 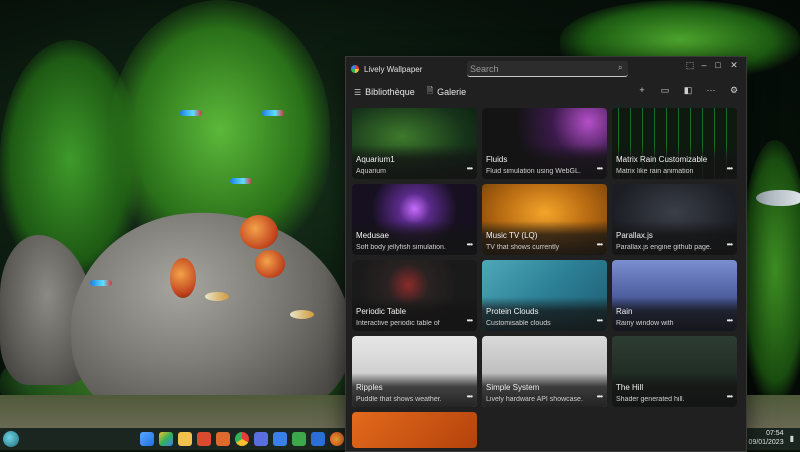 What do you see at coordinates (650, 399) in the screenshot?
I see `wallpaper-description: Shader generated hill.` at bounding box center [650, 399].